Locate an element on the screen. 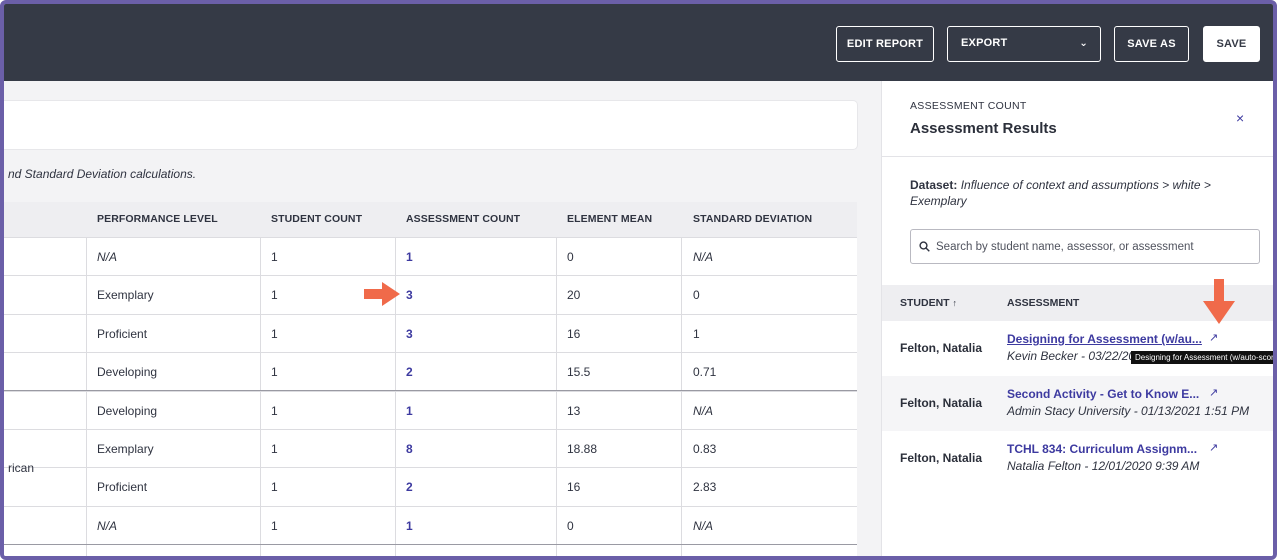 The height and width of the screenshot is (560, 1277). cell-sd: 1 is located at coordinates (696, 333).